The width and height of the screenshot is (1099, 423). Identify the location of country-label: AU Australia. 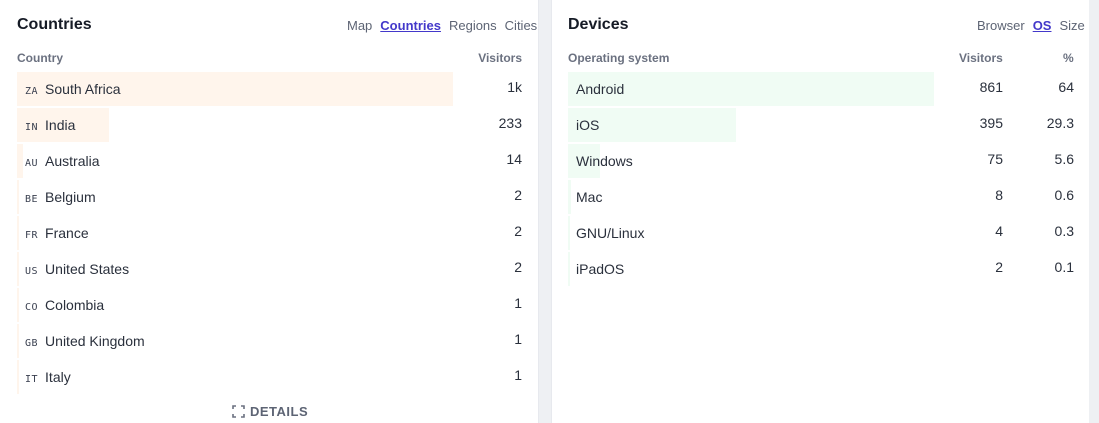
(62, 161).